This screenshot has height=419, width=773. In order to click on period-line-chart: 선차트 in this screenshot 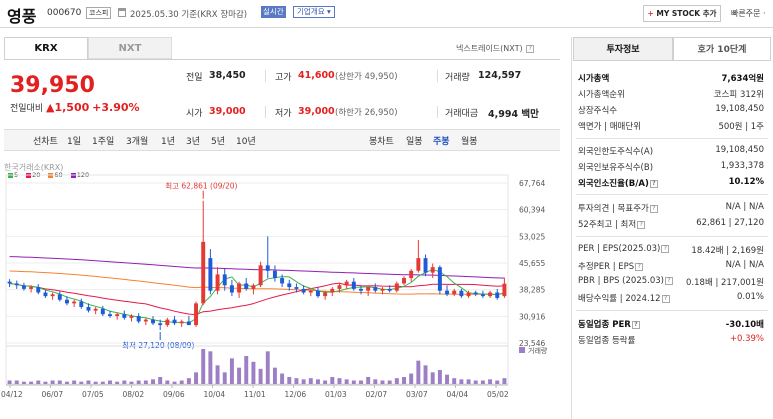, I will do `click(45, 140)`.